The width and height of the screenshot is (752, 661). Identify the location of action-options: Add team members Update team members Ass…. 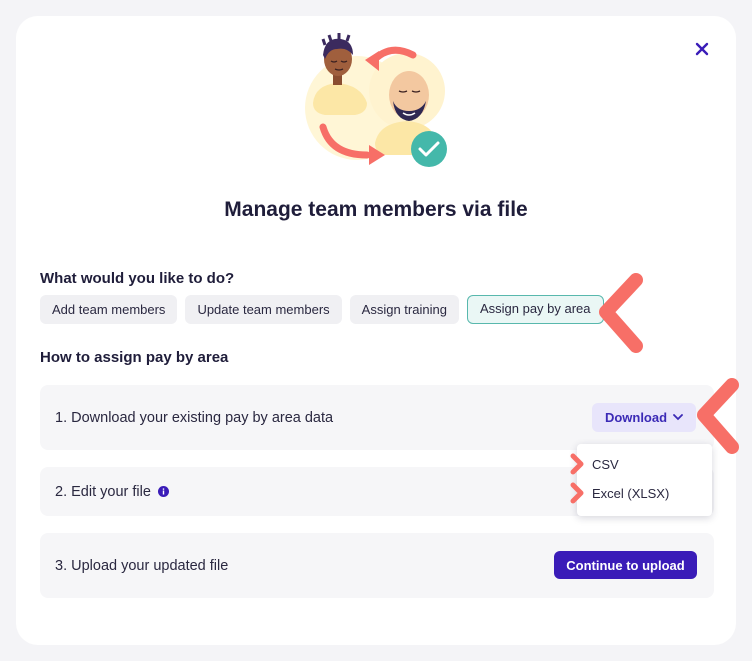
(322, 309).